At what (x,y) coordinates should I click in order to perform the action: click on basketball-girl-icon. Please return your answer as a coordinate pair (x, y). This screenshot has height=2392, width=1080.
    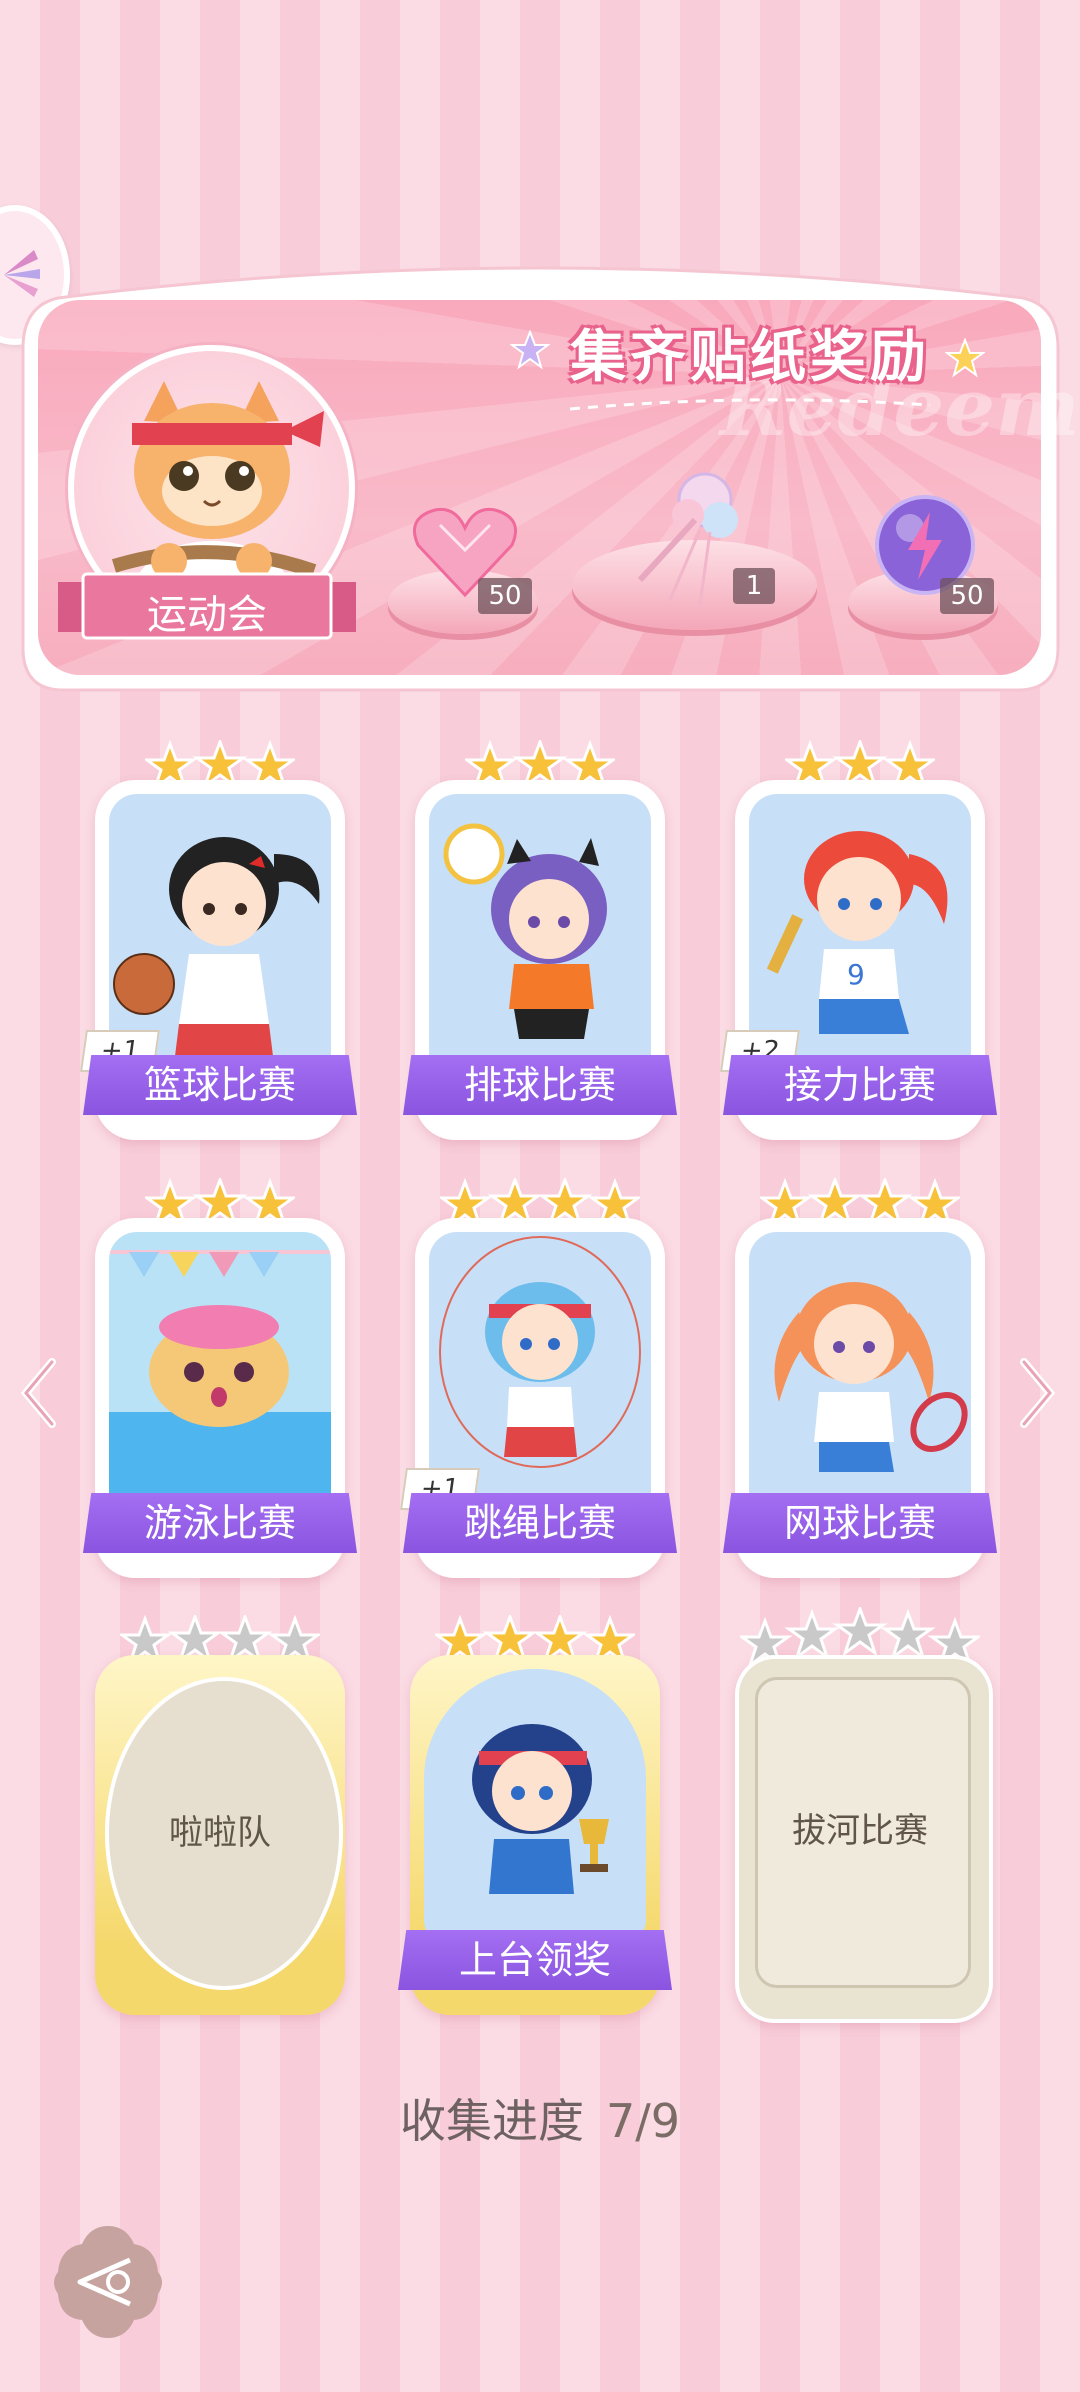
    Looking at the image, I should click on (216, 950).